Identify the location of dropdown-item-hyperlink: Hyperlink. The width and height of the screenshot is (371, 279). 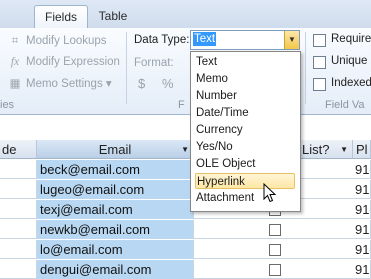
(245, 181).